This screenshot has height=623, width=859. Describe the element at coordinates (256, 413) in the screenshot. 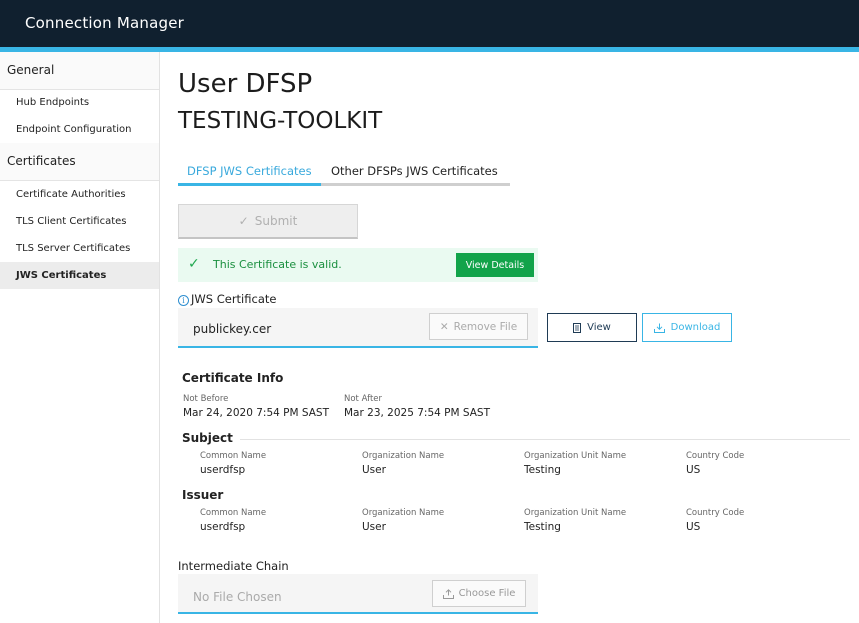

I see `not-before-value: Mar 24, 2020 7:54 PM SAST` at that location.